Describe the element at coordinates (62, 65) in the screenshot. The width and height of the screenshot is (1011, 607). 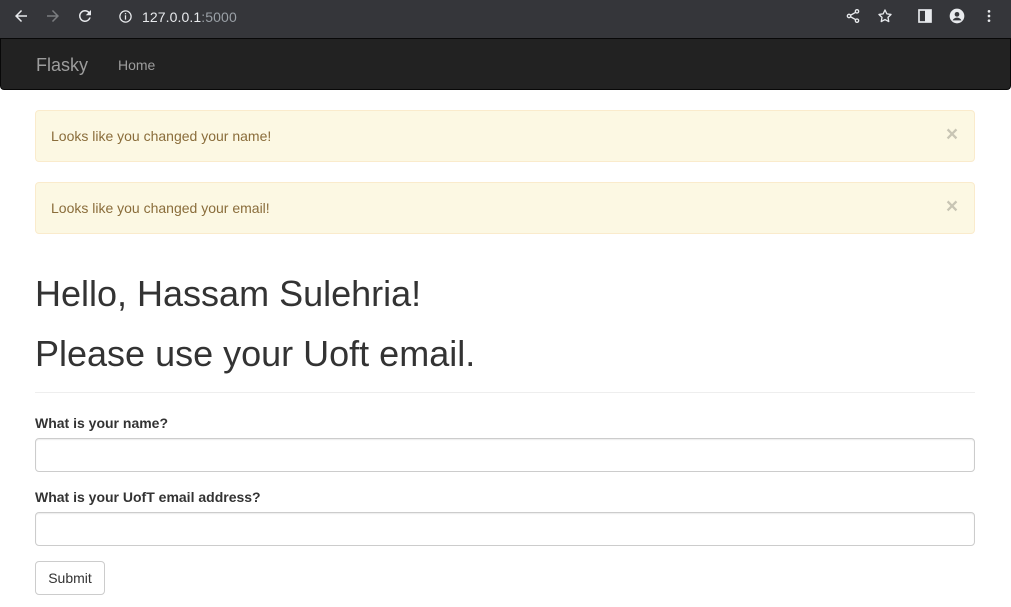
I see `navbar-brand: Flasky` at that location.